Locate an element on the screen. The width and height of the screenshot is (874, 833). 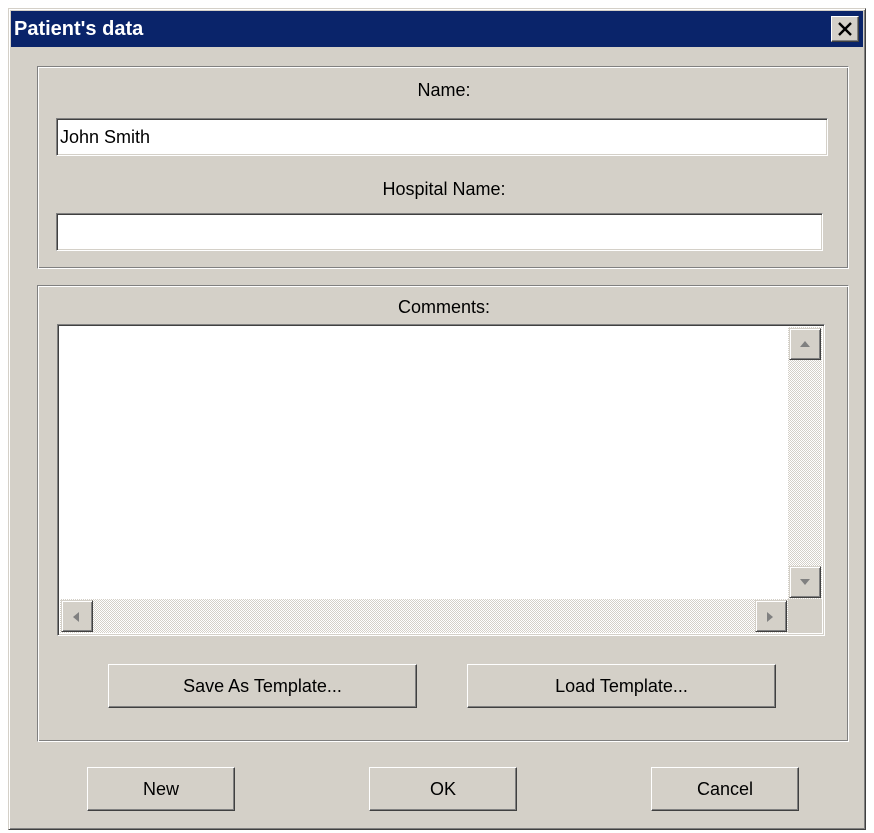
ok-button: OK is located at coordinates (443, 789).